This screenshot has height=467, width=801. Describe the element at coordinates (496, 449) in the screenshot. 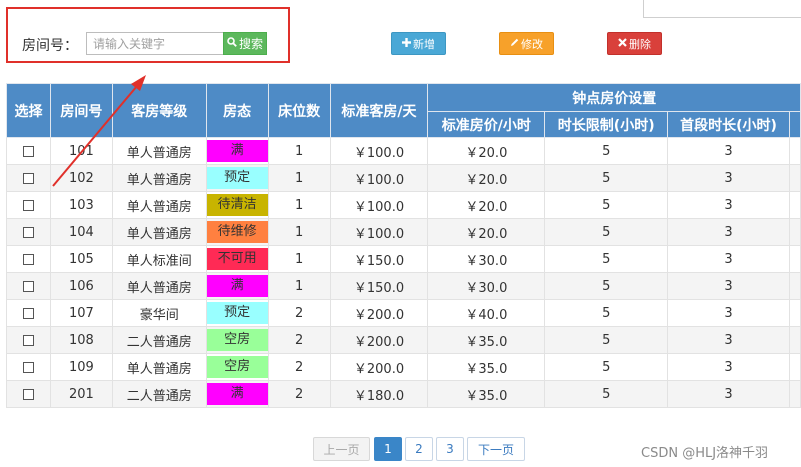

I see `next-page-button: 下一页` at that location.